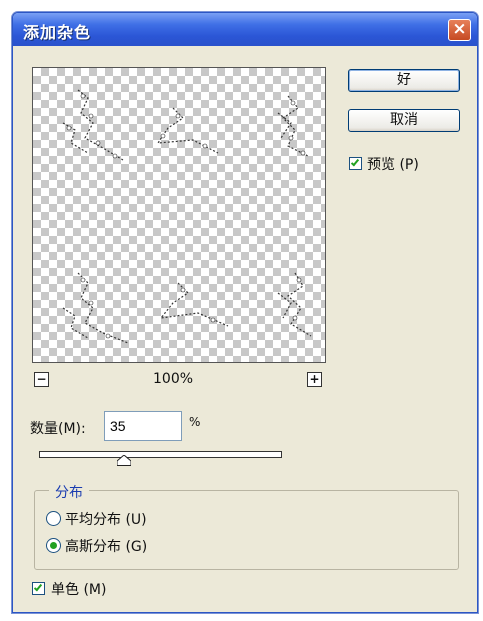 The width and height of the screenshot is (483, 621). I want to click on zoom-out-button: −, so click(41, 379).